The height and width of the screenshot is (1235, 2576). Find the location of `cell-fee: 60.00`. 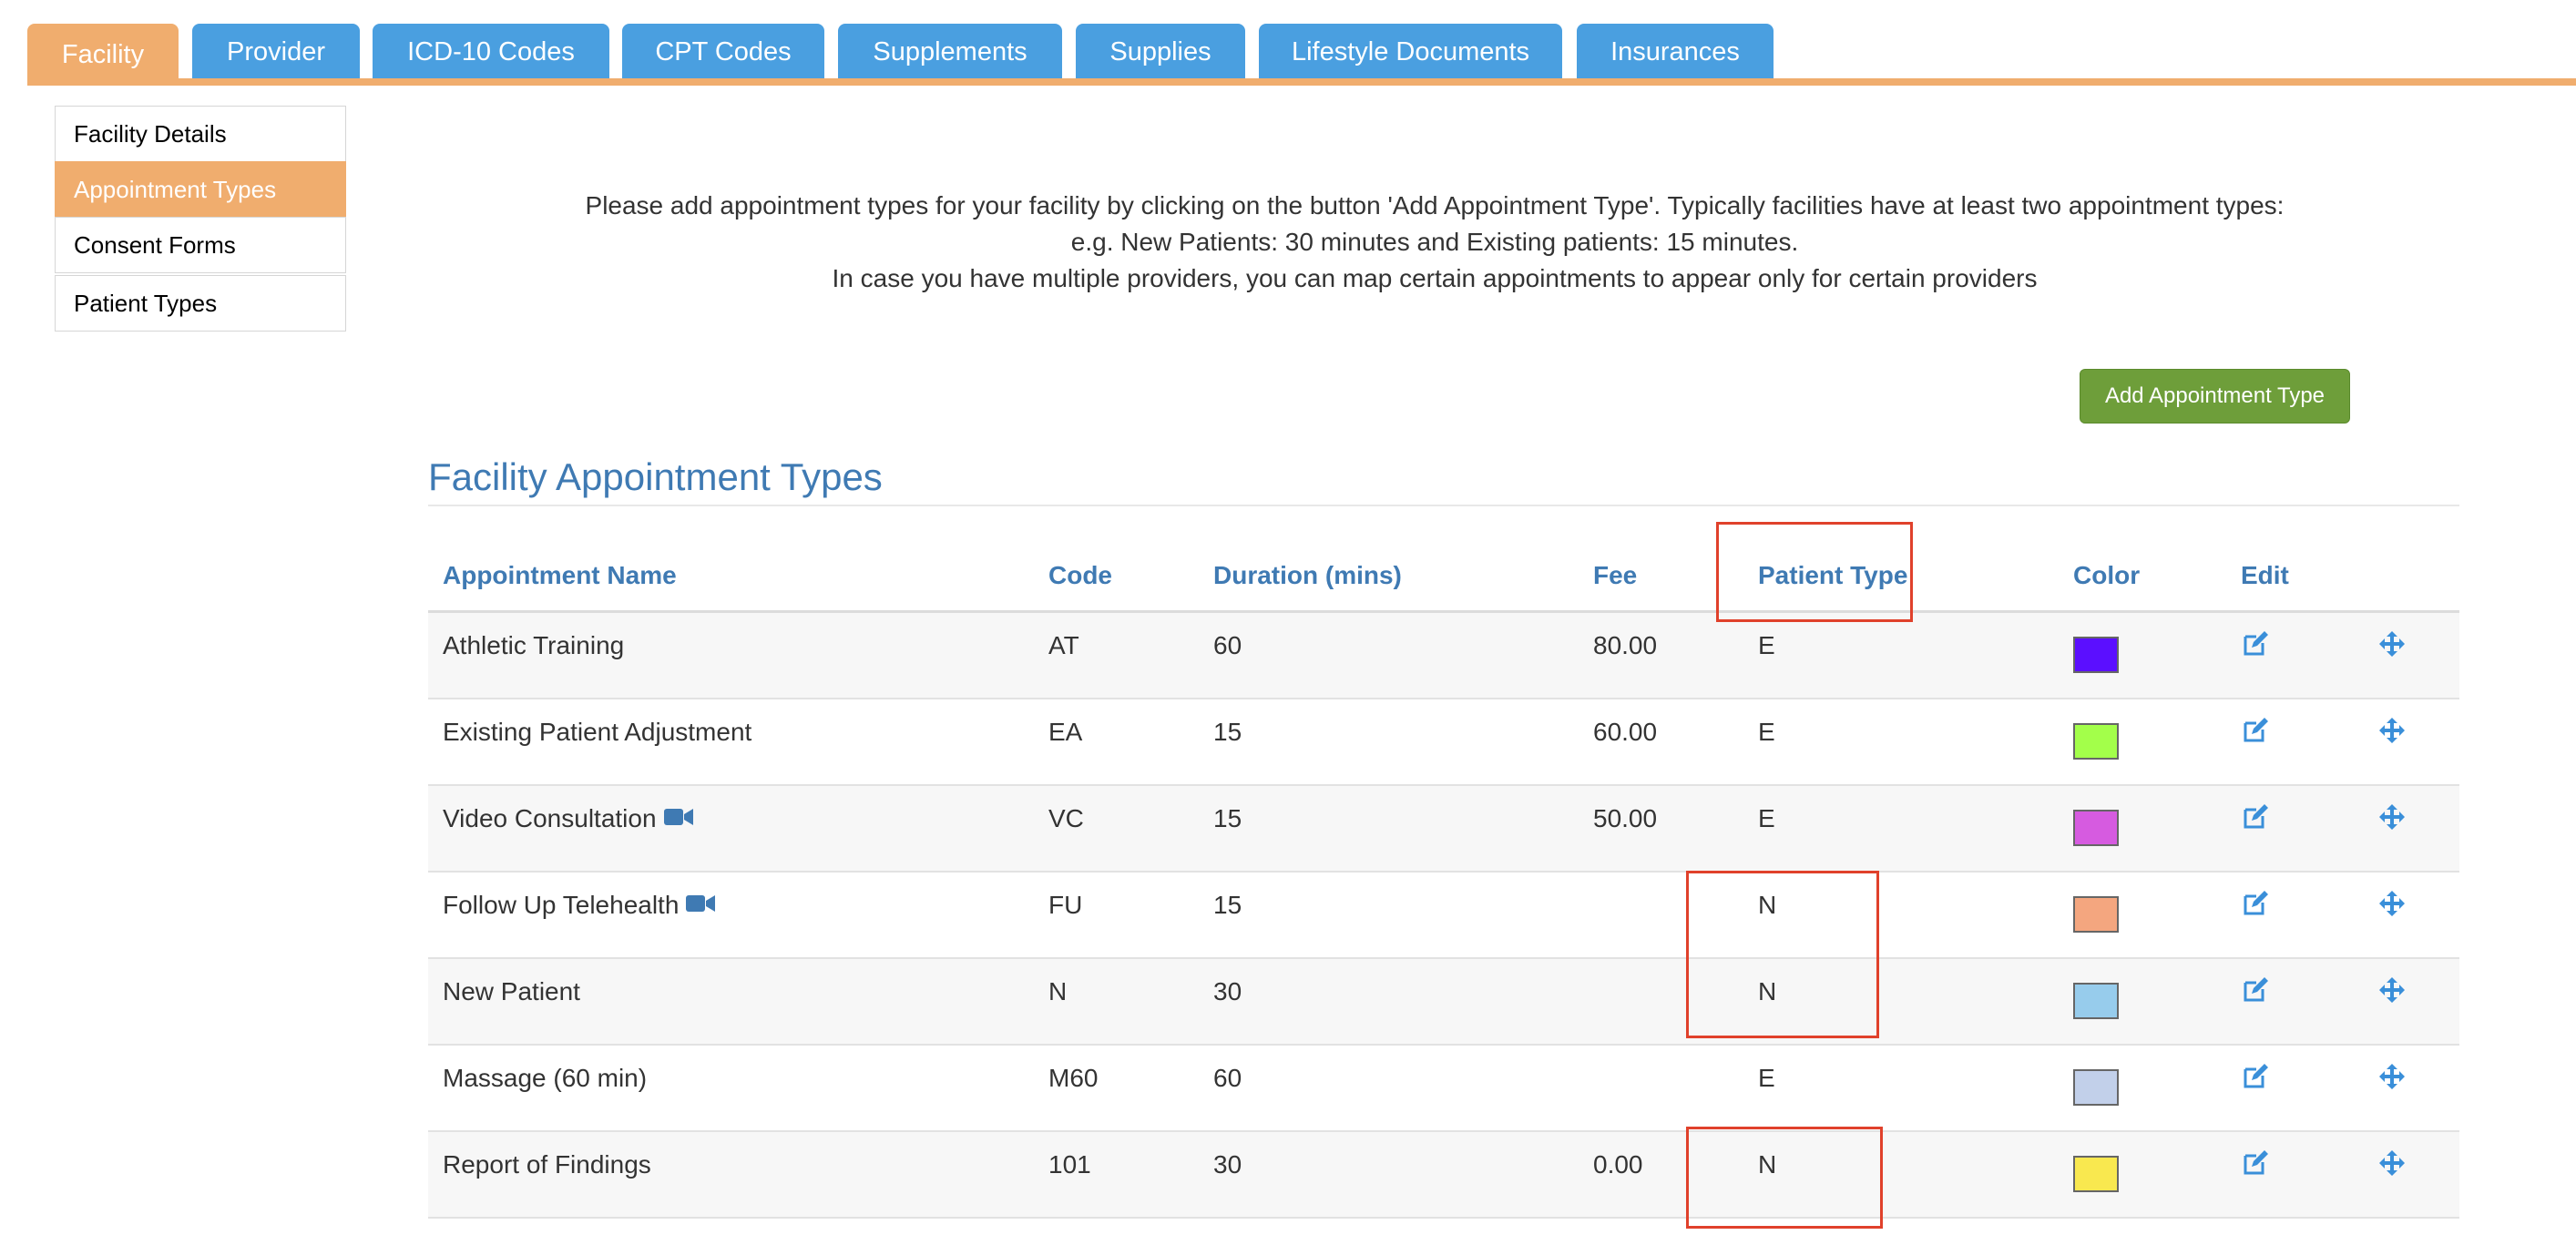

cell-fee: 60.00 is located at coordinates (1625, 732).